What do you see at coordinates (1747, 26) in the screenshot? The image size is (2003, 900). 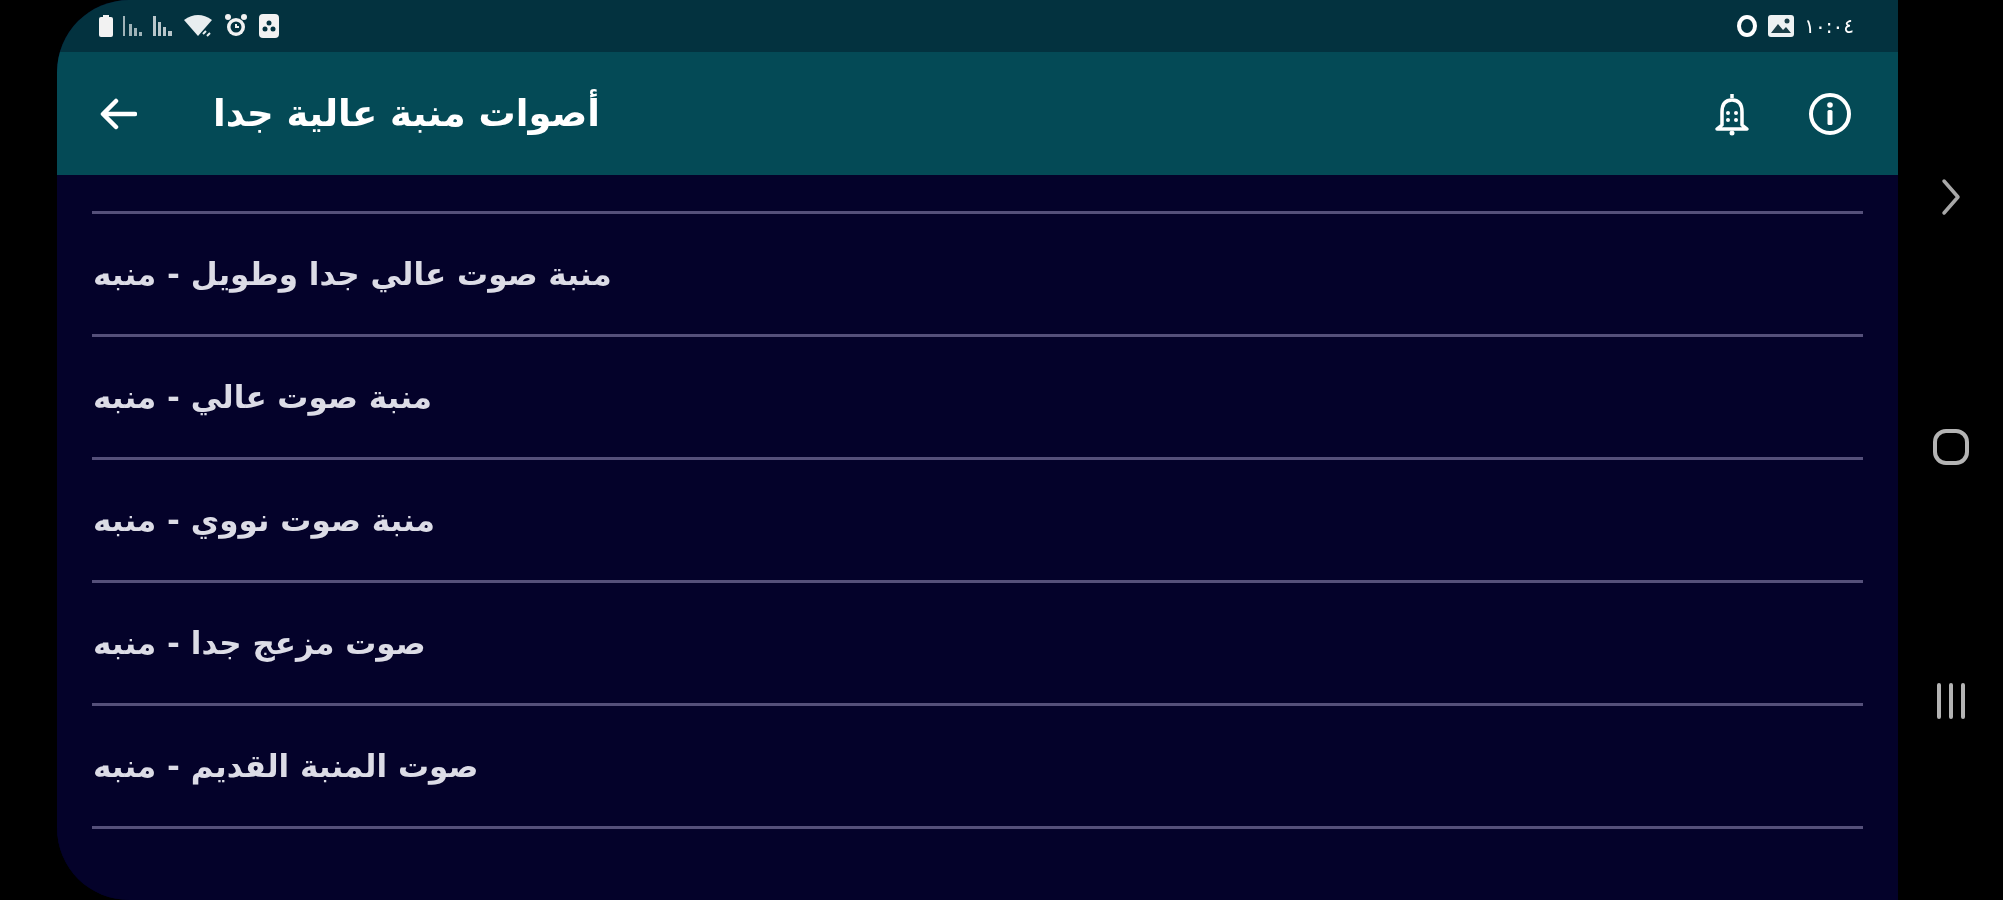 I see `ring-icon` at bounding box center [1747, 26].